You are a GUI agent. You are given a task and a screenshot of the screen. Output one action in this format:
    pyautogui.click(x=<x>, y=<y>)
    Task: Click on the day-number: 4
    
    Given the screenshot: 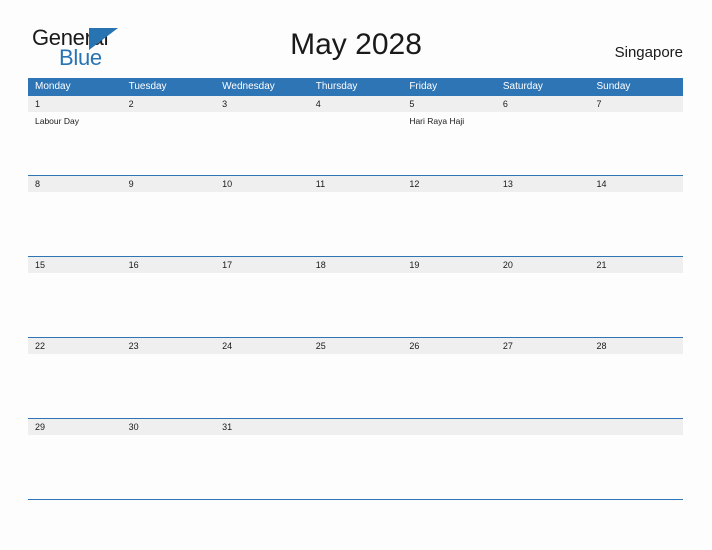 What is the action you would take?
    pyautogui.click(x=356, y=104)
    